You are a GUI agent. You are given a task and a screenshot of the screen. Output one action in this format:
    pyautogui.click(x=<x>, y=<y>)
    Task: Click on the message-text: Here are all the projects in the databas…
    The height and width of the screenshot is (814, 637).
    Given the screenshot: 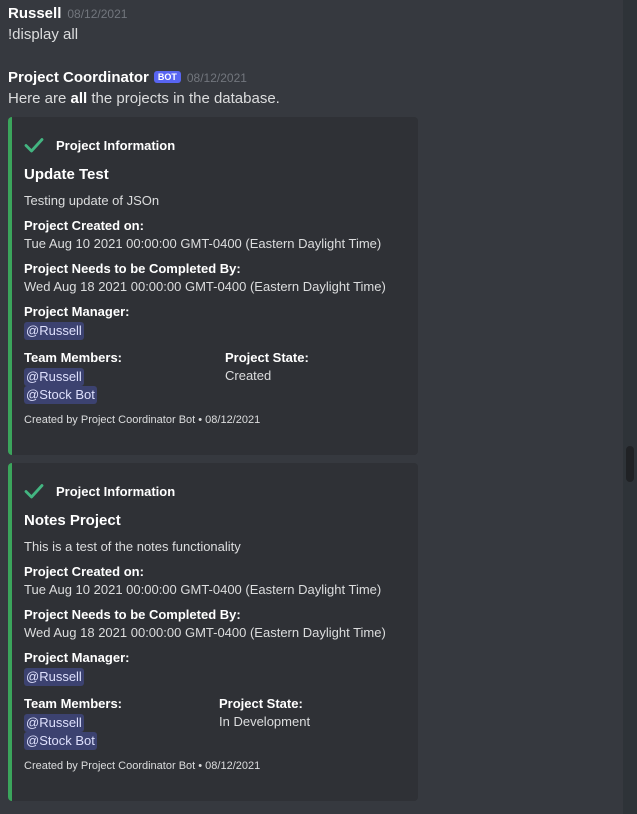 What is the action you would take?
    pyautogui.click(x=144, y=98)
    